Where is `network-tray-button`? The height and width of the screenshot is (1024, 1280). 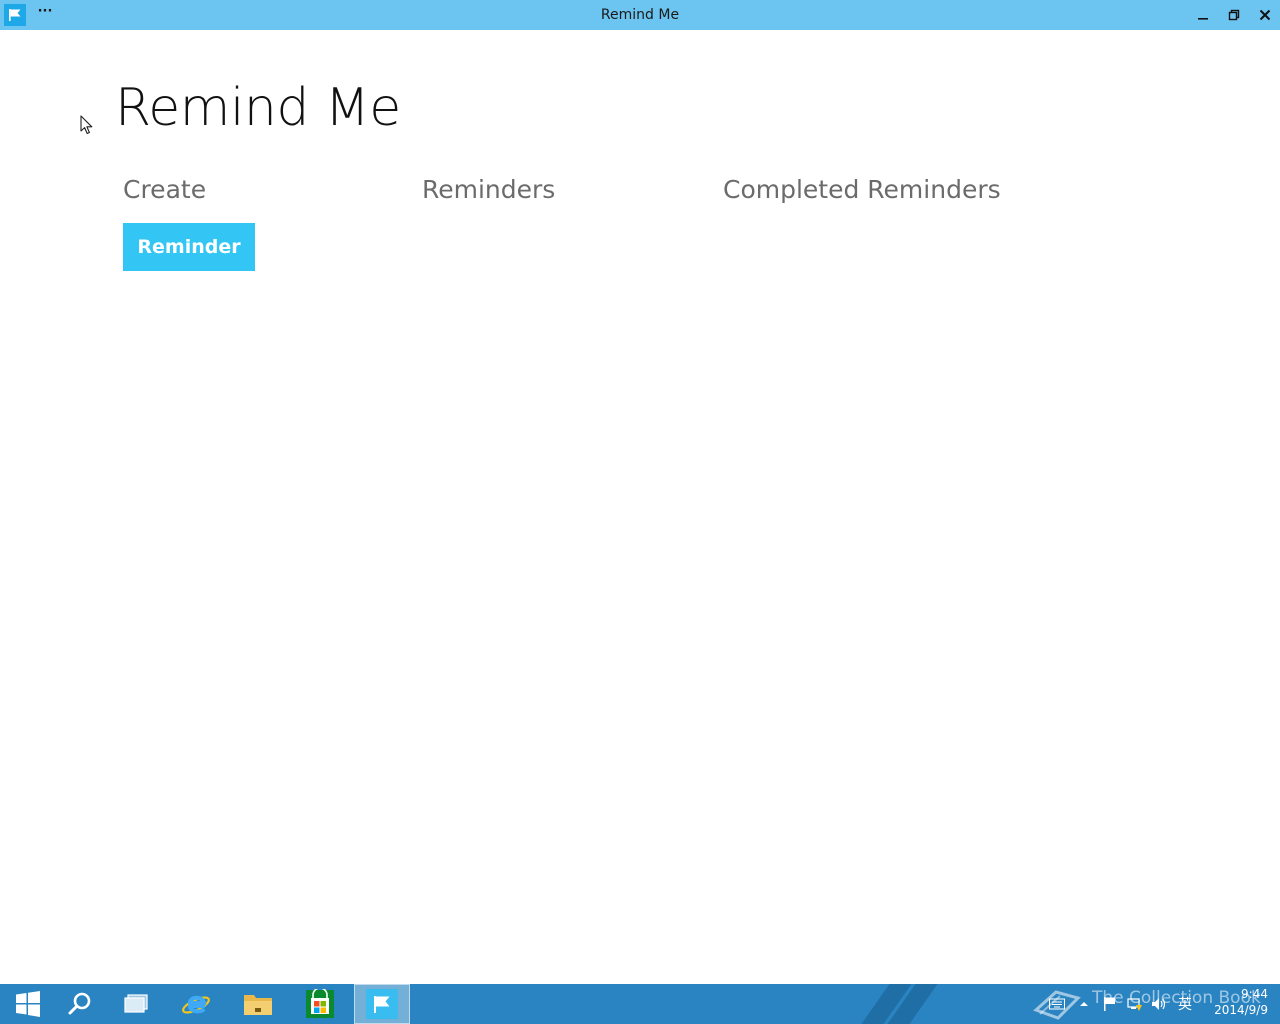 network-tray-button is located at coordinates (1135, 1004).